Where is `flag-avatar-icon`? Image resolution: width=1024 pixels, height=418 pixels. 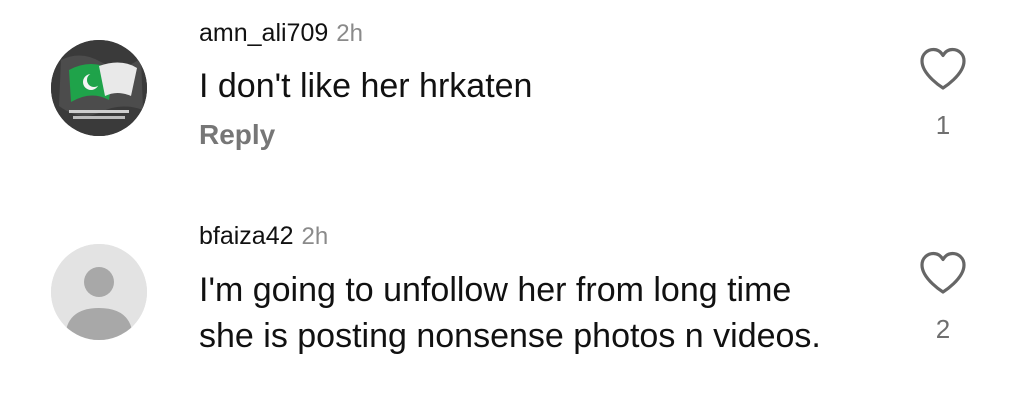 flag-avatar-icon is located at coordinates (99, 88).